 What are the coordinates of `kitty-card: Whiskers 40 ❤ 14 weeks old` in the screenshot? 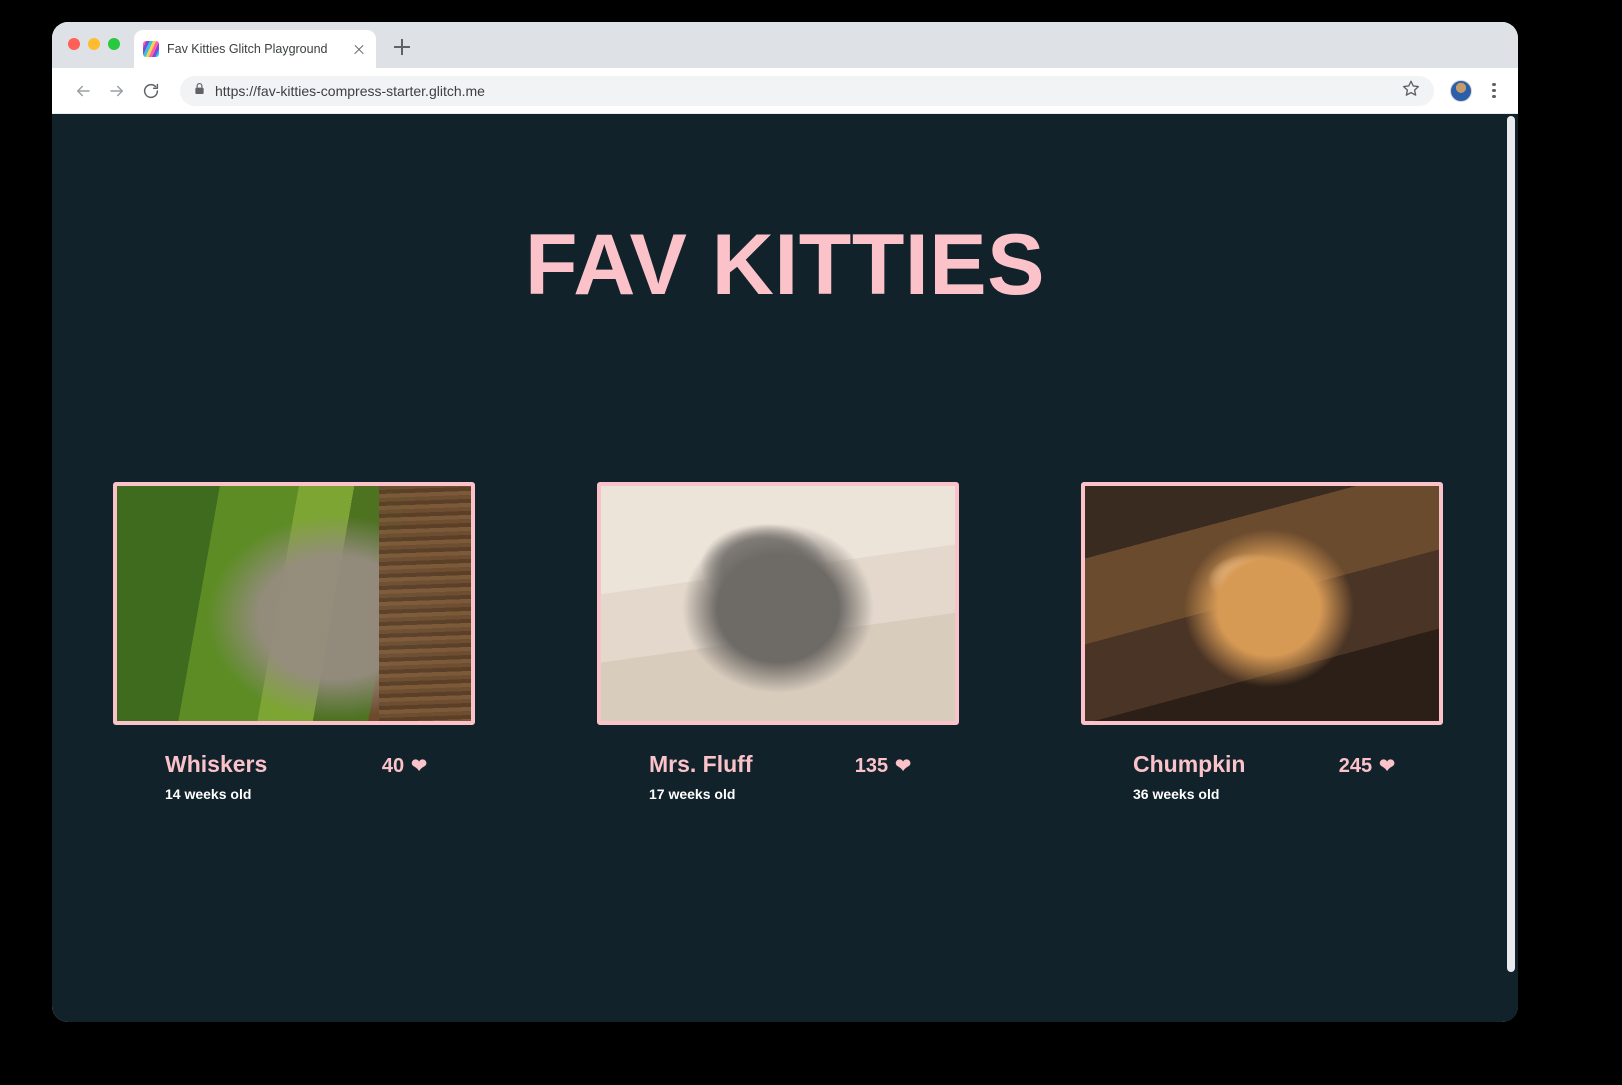 It's located at (294, 642).